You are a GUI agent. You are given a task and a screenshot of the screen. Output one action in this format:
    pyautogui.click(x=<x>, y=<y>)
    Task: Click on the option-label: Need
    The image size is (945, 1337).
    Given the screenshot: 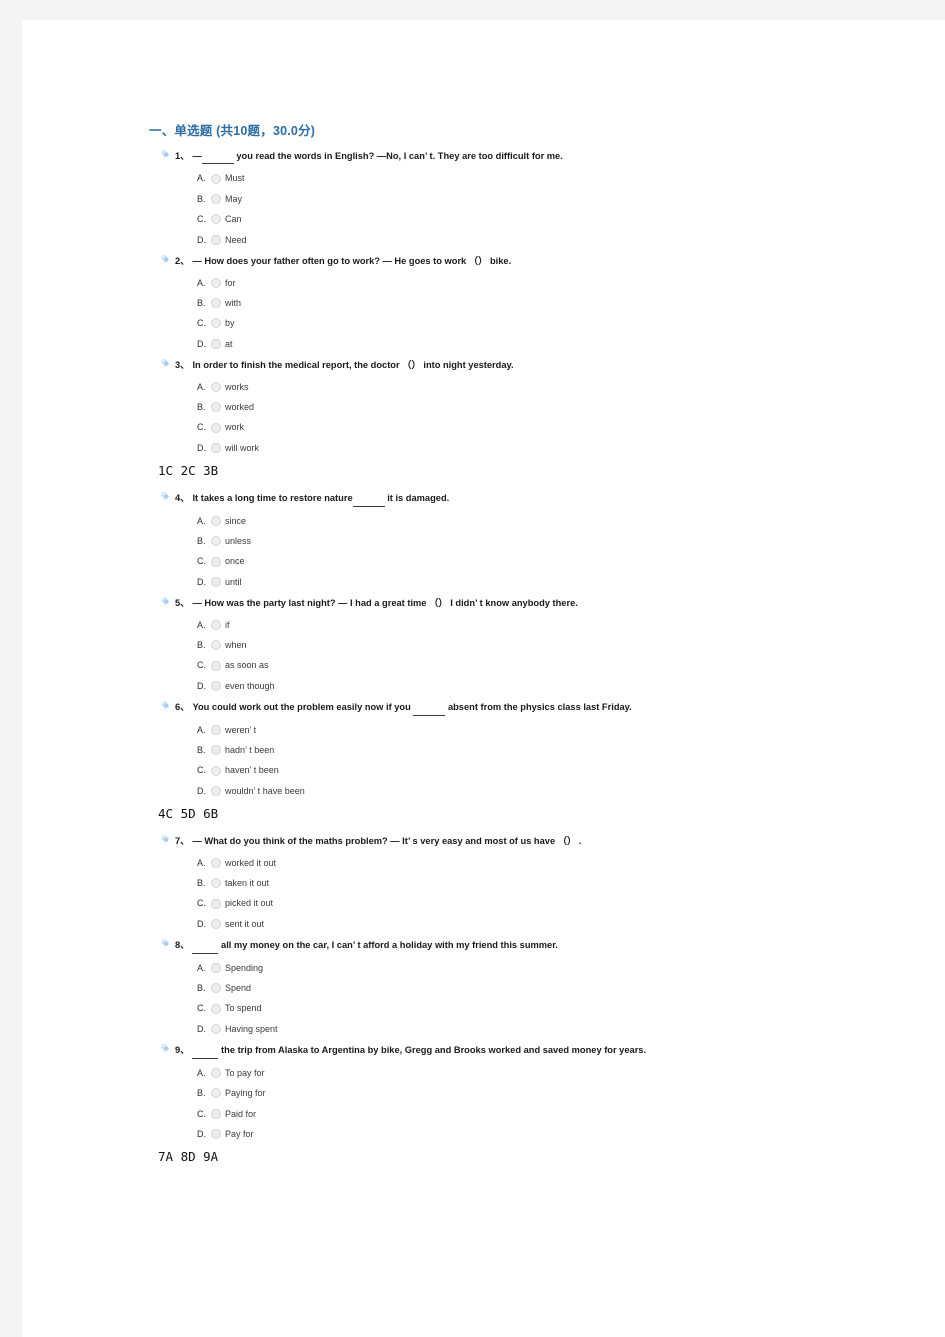 What is the action you would take?
    pyautogui.click(x=236, y=239)
    